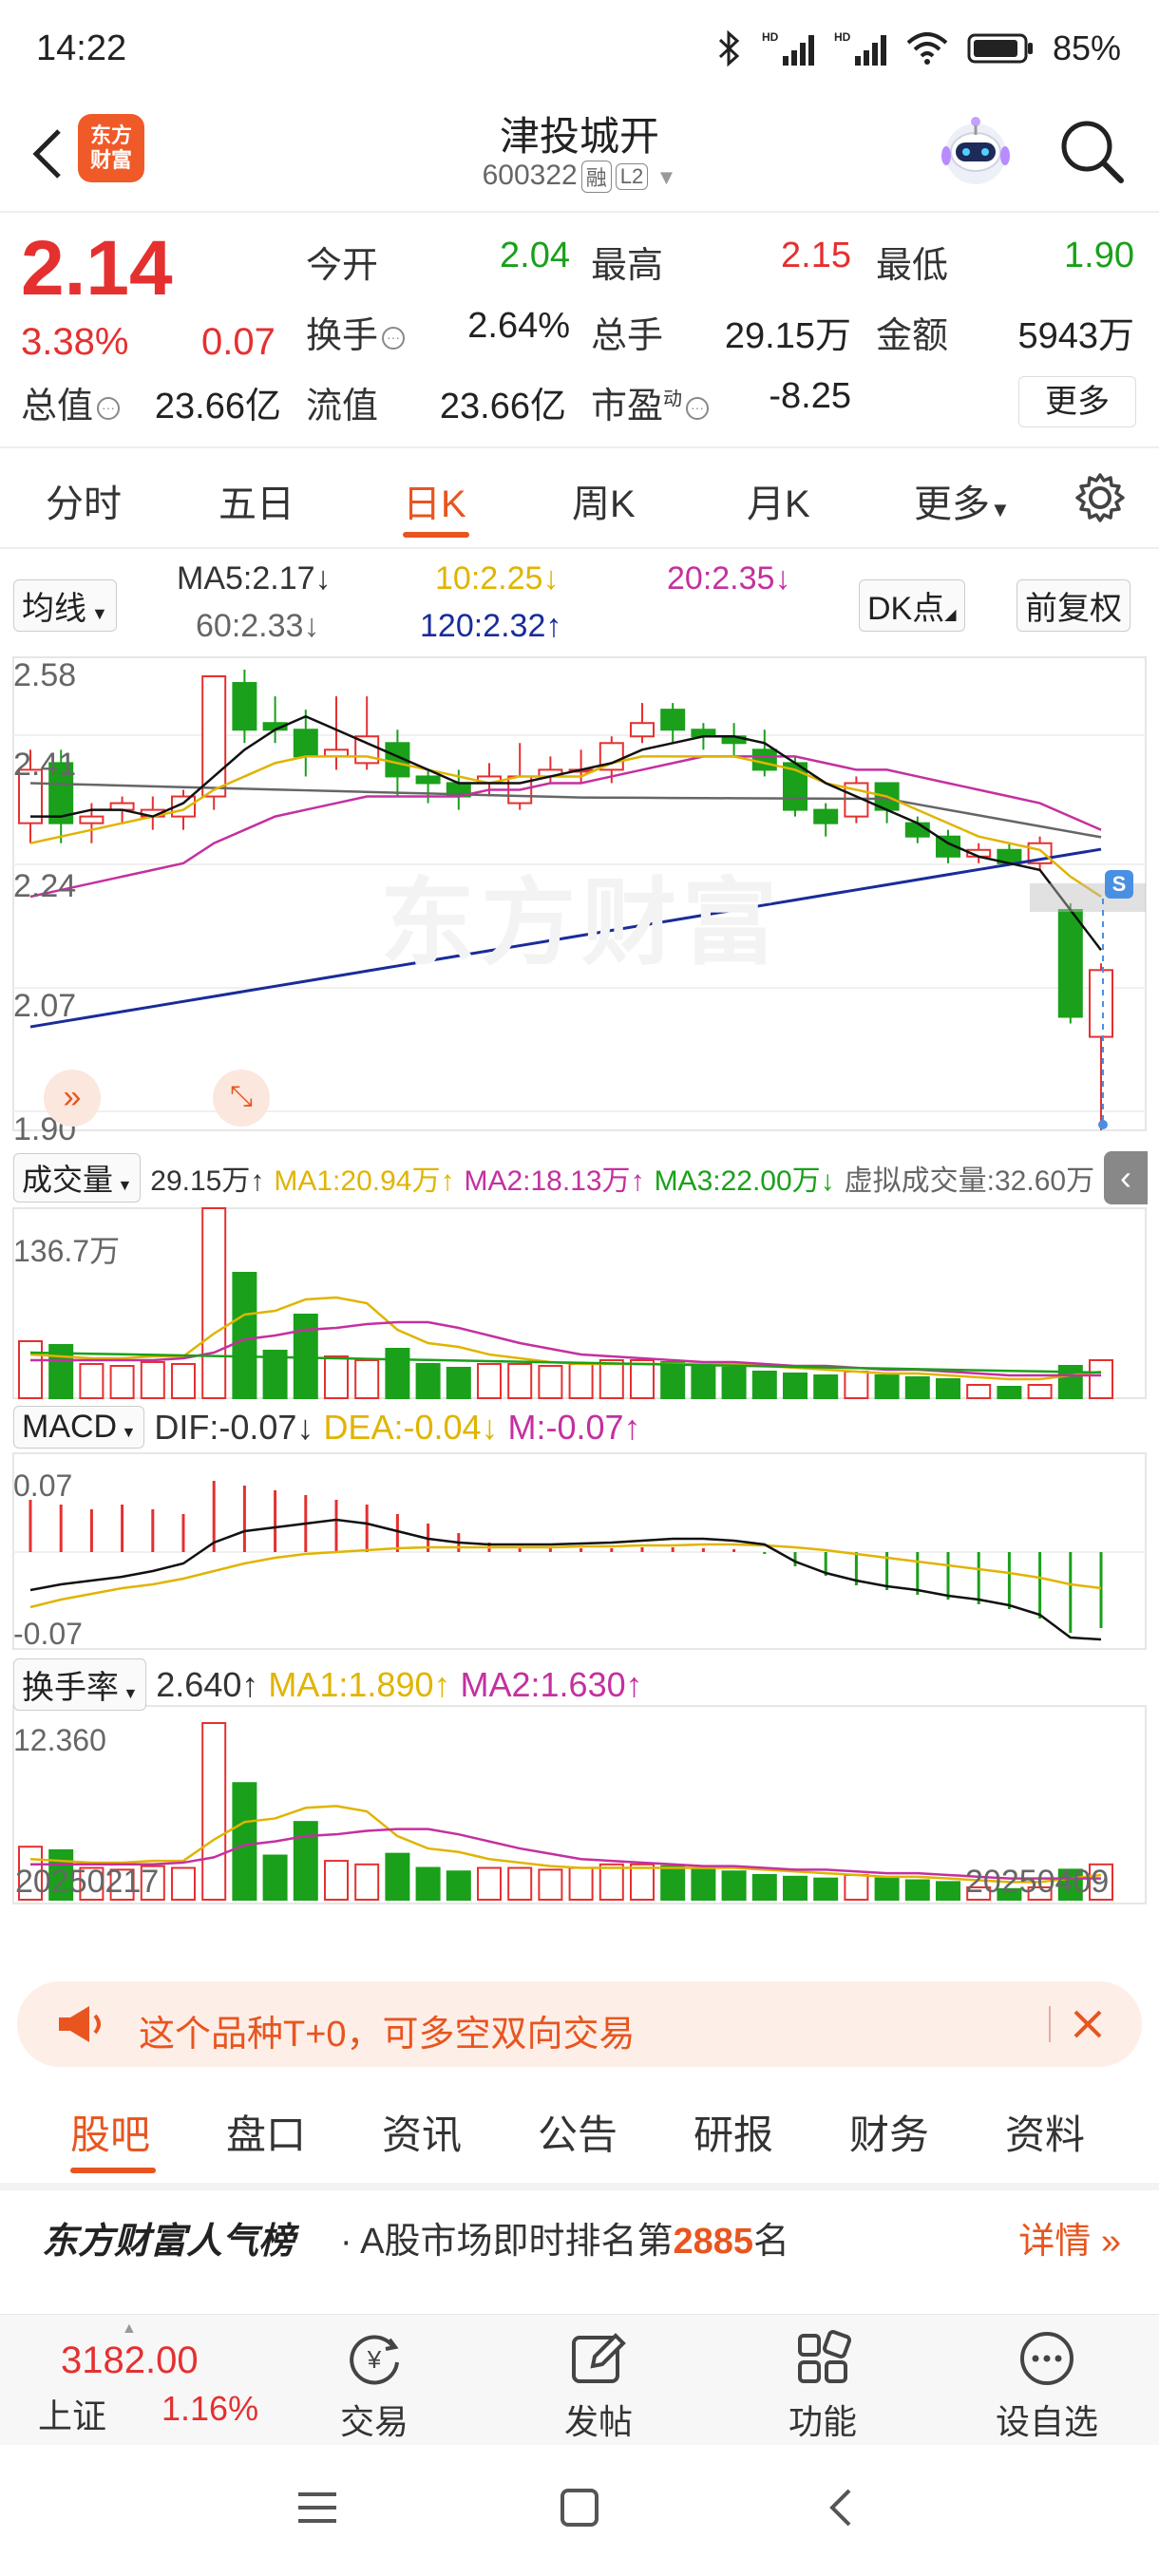  Describe the element at coordinates (962, 500) in the screenshot. I see `tab-more: 更多▼` at that location.